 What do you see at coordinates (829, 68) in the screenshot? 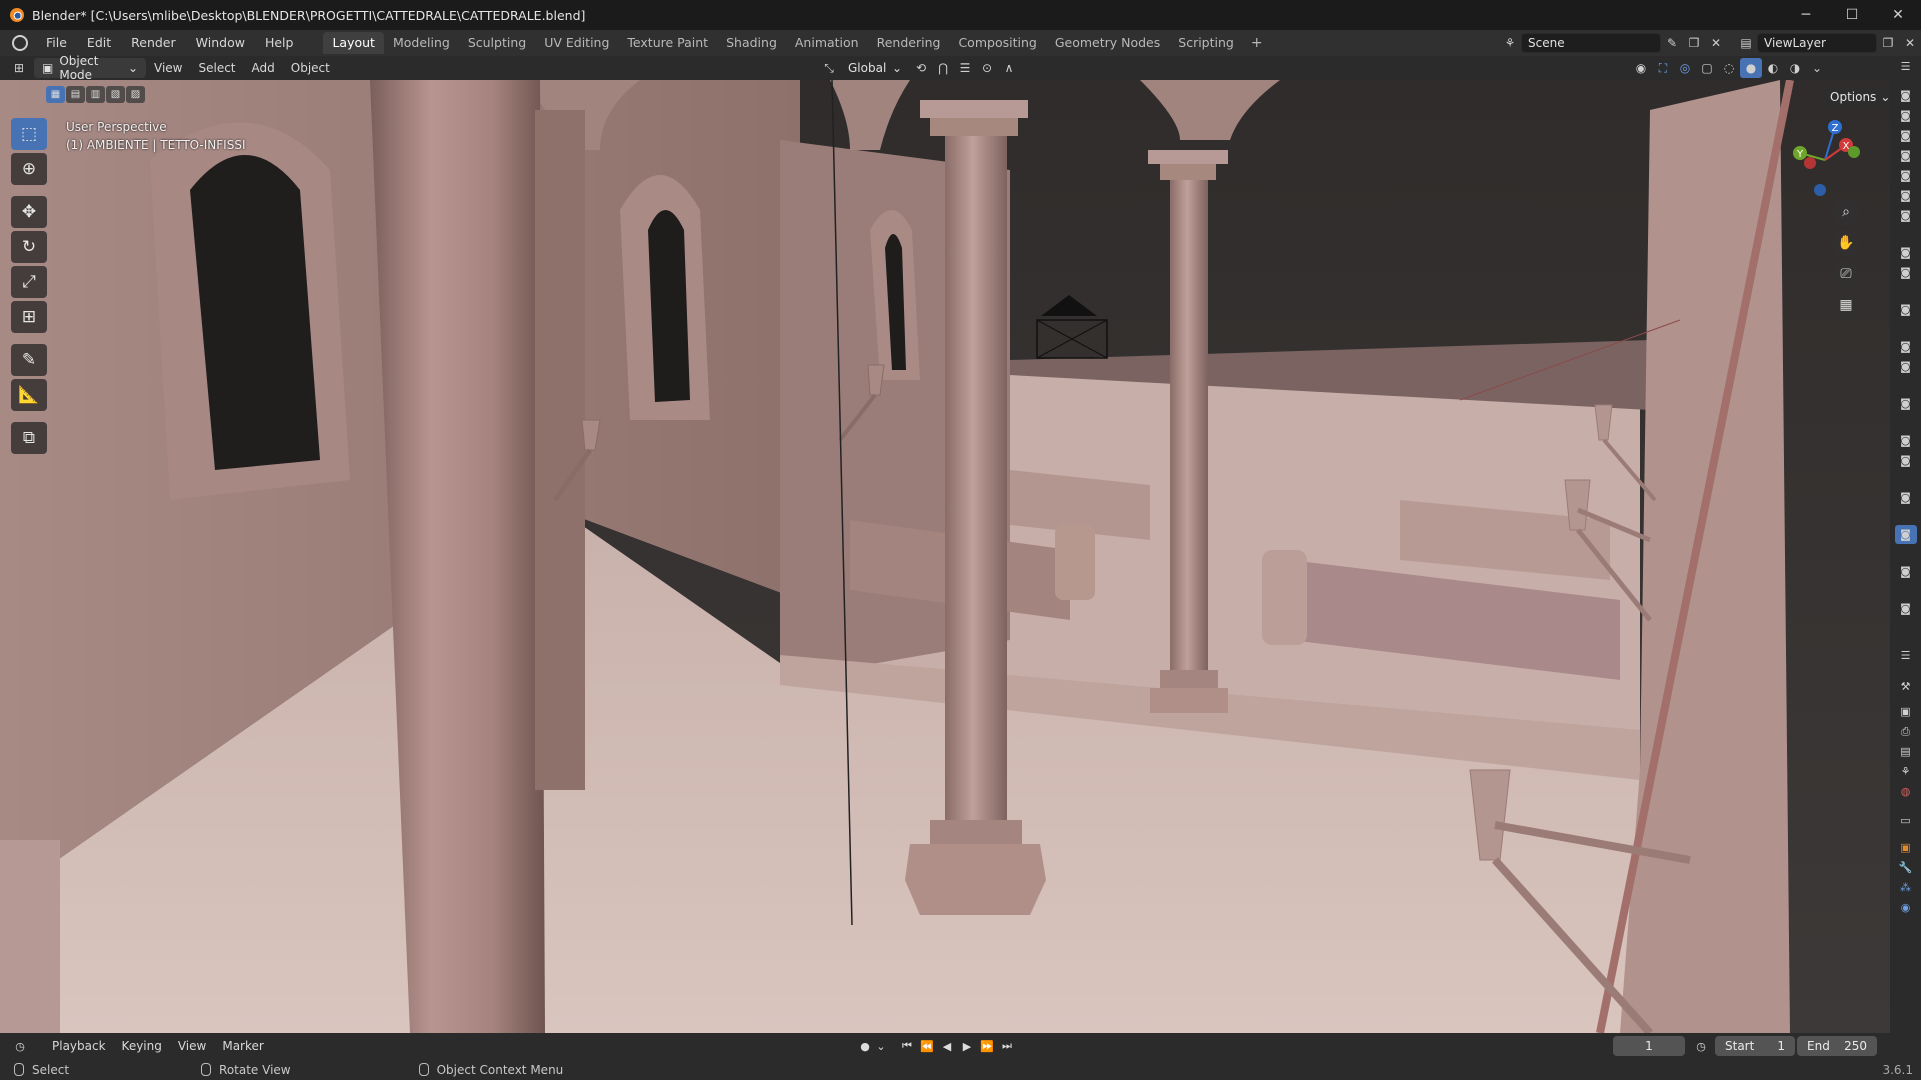
I see `transform-orientation-icon: ⤡` at bounding box center [829, 68].